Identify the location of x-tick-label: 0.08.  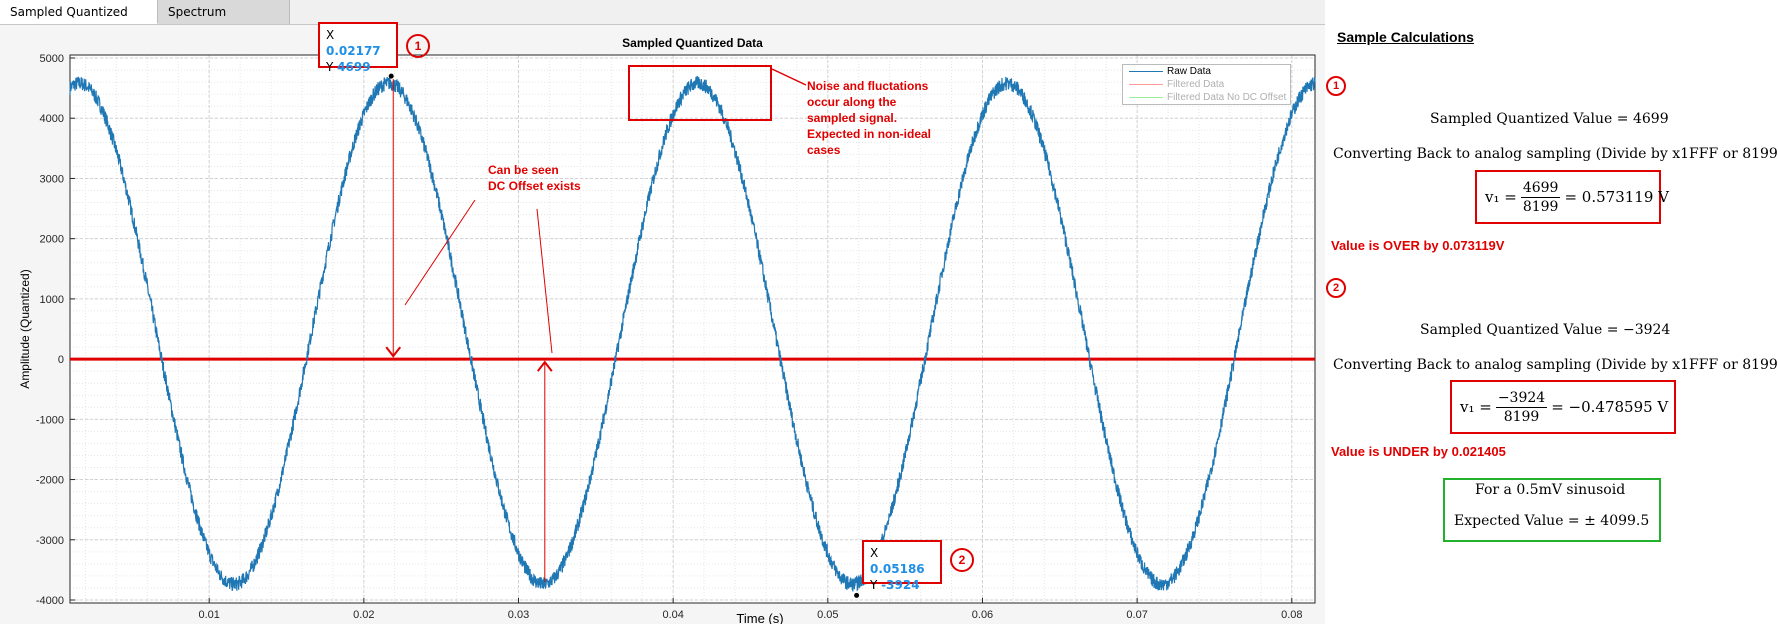
(1291, 615).